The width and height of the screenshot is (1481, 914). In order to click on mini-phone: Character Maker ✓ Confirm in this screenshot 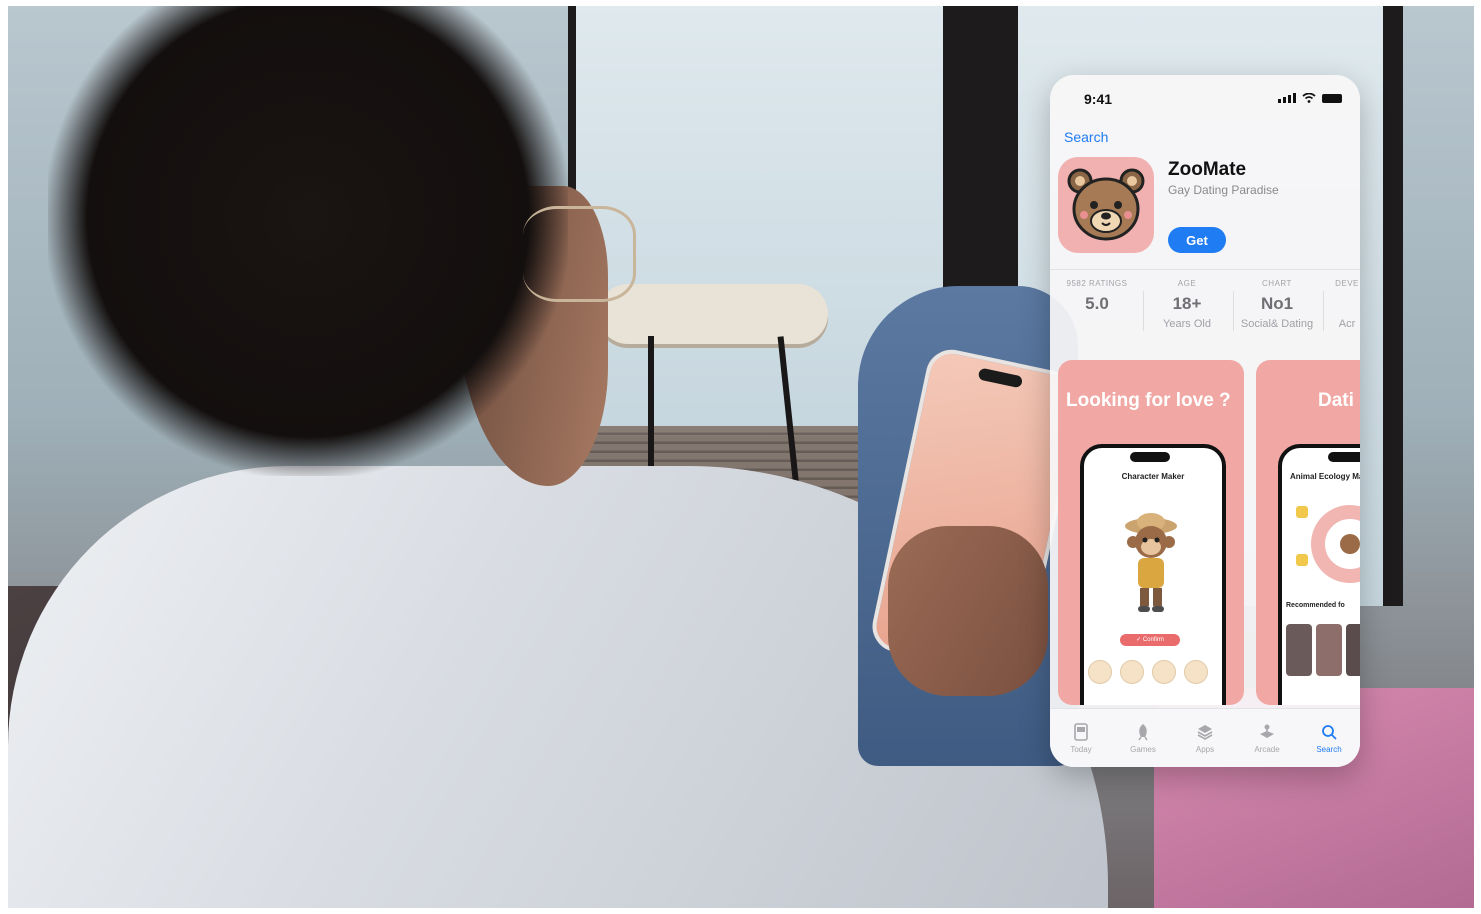, I will do `click(1153, 574)`.